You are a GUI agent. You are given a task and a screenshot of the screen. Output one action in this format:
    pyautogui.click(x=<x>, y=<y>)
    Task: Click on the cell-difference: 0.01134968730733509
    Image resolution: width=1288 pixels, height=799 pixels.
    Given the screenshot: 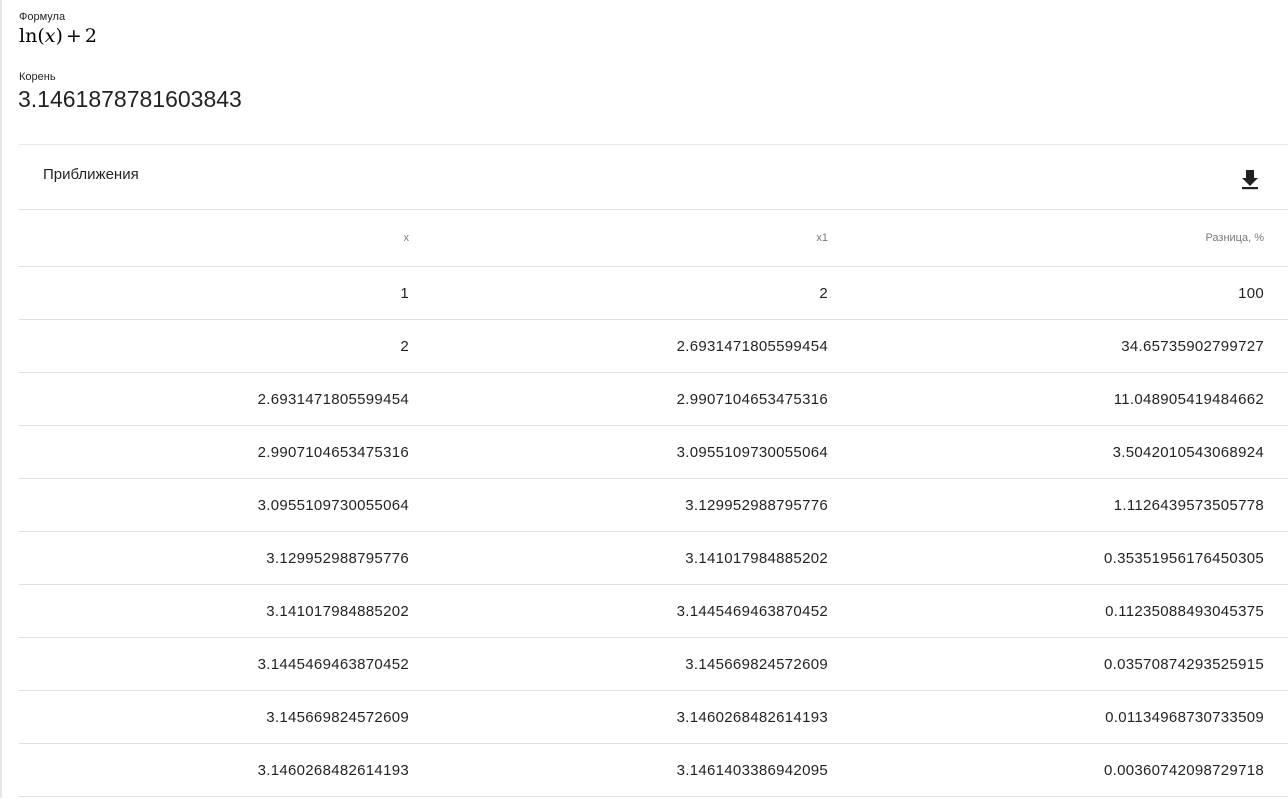 What is the action you would take?
    pyautogui.click(x=1058, y=717)
    